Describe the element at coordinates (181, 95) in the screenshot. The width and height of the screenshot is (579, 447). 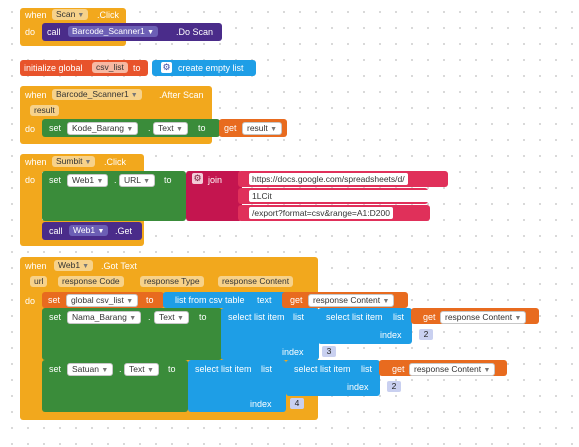
I see `event-name: .After Scan` at that location.